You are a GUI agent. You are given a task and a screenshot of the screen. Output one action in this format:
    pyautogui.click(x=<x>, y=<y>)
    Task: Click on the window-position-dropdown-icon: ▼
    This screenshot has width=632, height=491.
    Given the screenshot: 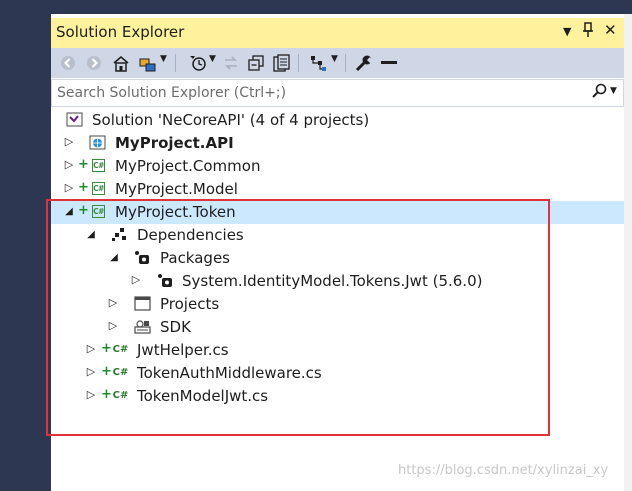 What is the action you would take?
    pyautogui.click(x=567, y=31)
    